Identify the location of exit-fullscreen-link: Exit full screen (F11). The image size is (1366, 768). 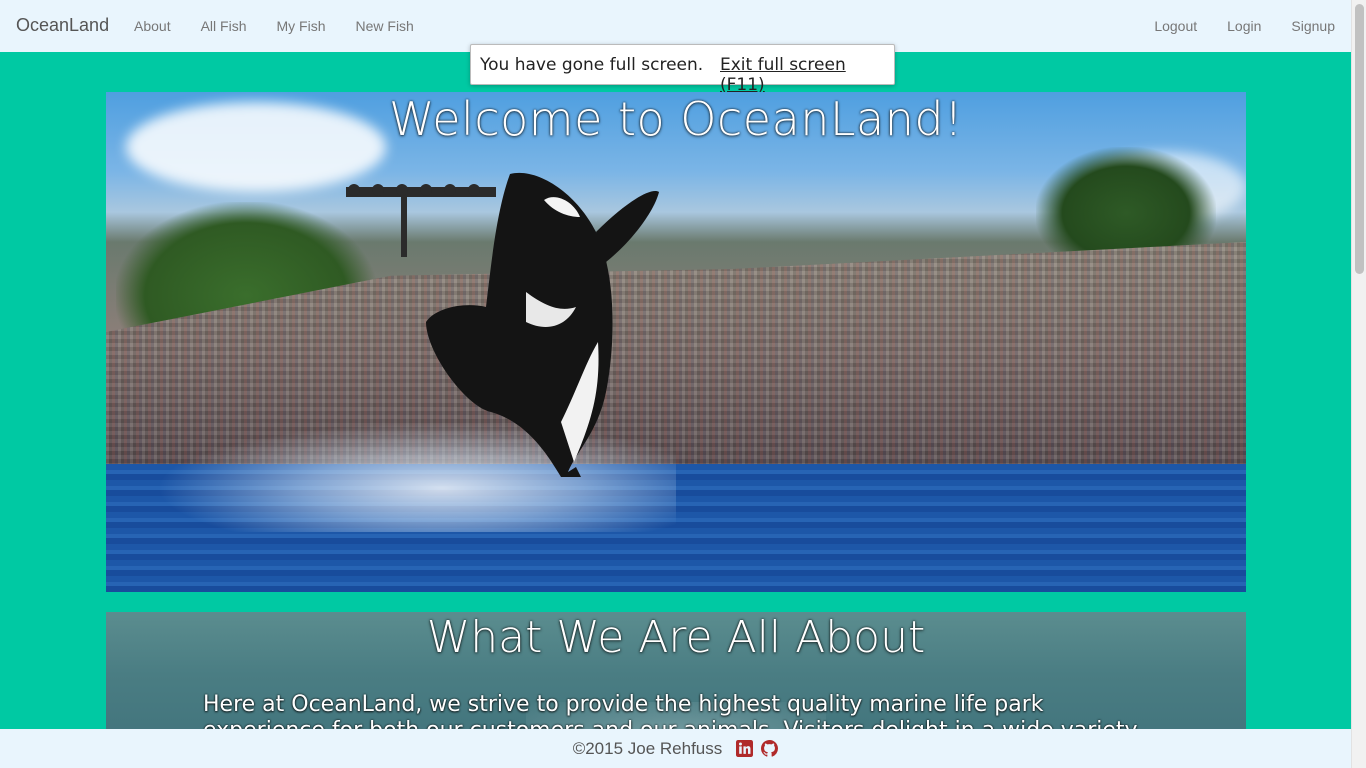
(807, 75).